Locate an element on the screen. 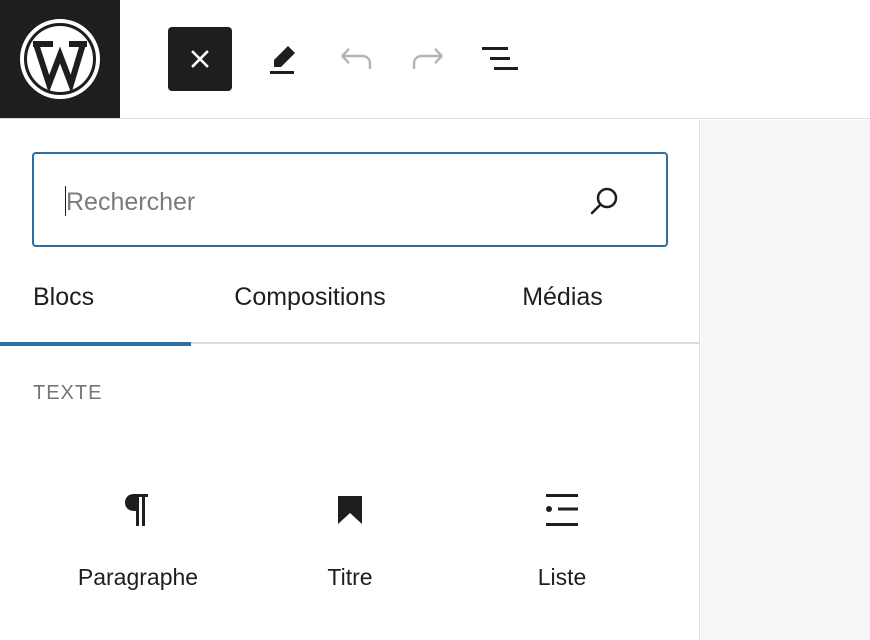 This screenshot has height=640, width=870. wordpress-logo-icon is located at coordinates (60, 59).